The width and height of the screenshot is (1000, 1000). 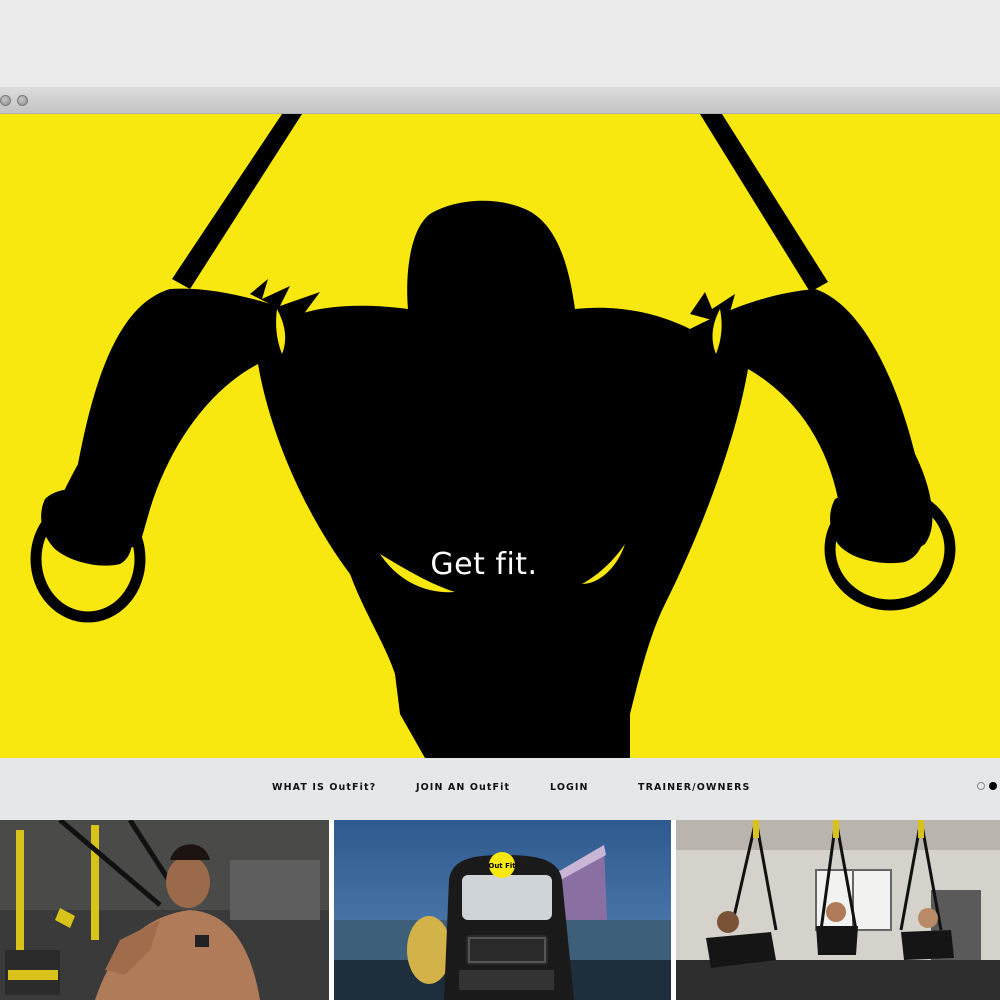 What do you see at coordinates (502, 866) in the screenshot?
I see `van-logo-text: Out Fit` at bounding box center [502, 866].